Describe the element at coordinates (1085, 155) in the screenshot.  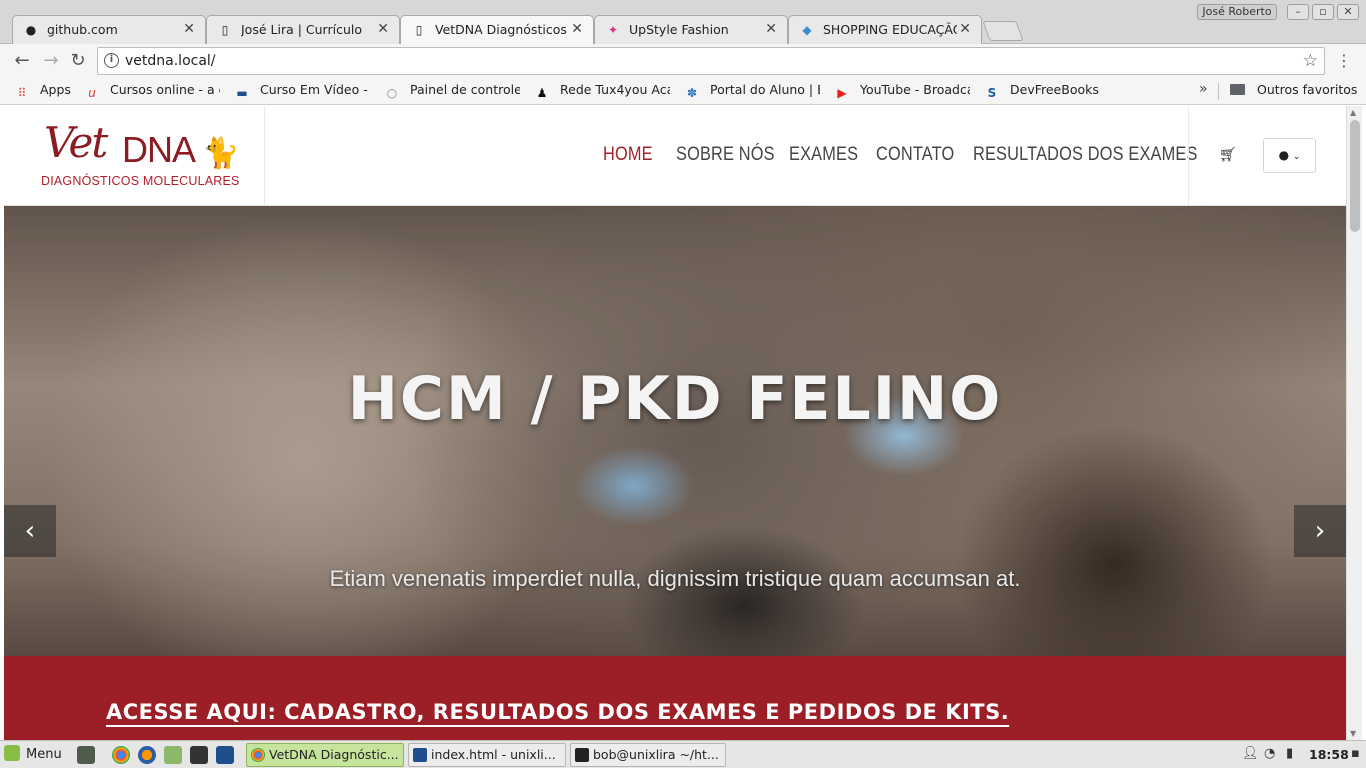
I see `nav-resultados: RESULTADOS DOS EXAMES` at that location.